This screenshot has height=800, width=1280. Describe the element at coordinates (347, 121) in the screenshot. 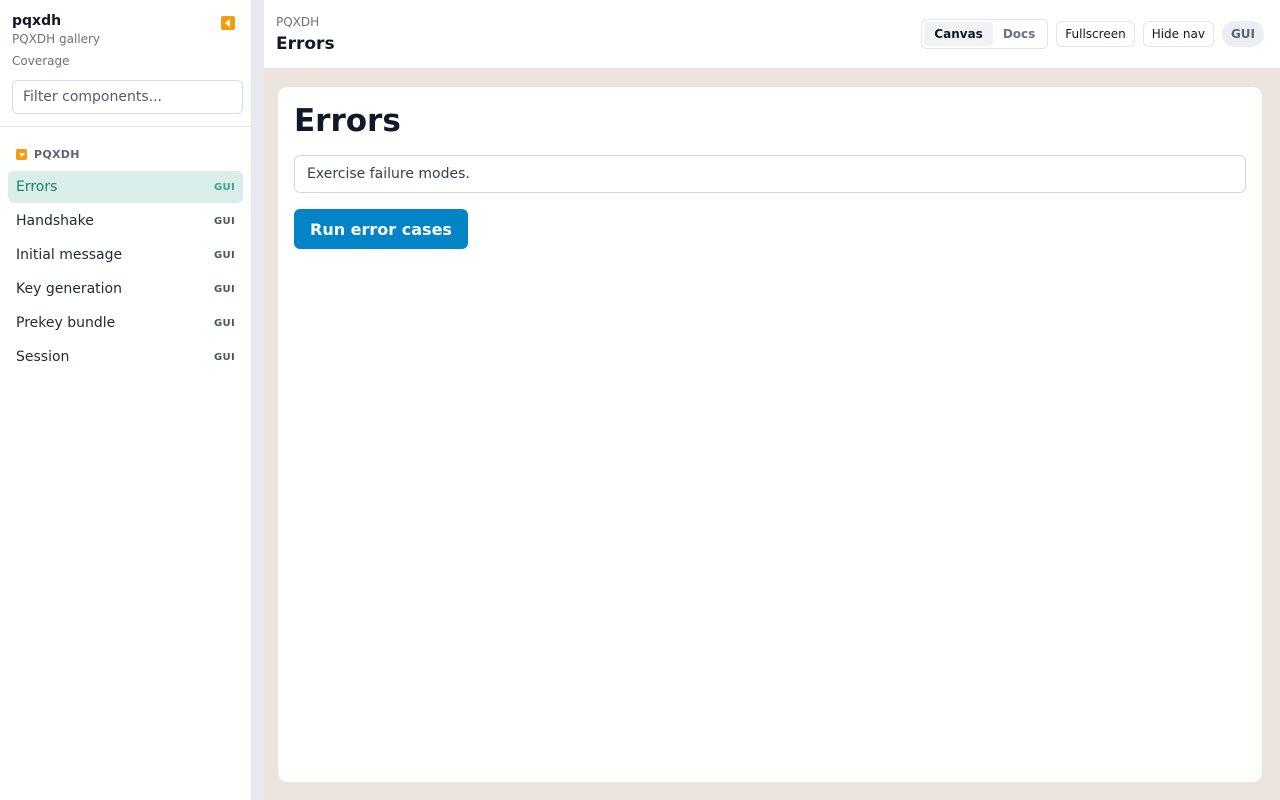

I see `card-title: Errors` at that location.